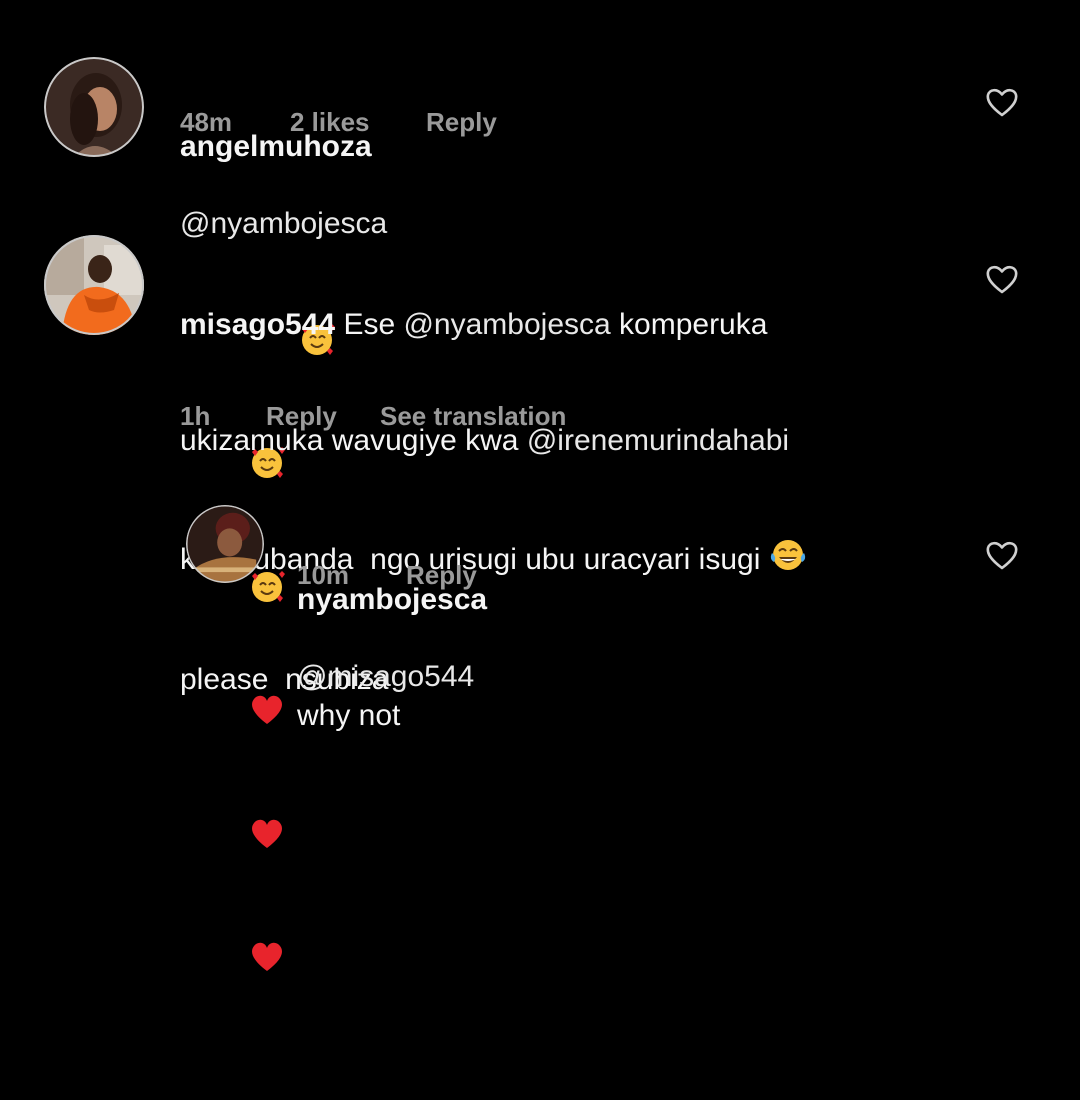 The height and width of the screenshot is (1100, 1080). What do you see at coordinates (358, 122) in the screenshot?
I see `likes-count-link: 2 likes` at bounding box center [358, 122].